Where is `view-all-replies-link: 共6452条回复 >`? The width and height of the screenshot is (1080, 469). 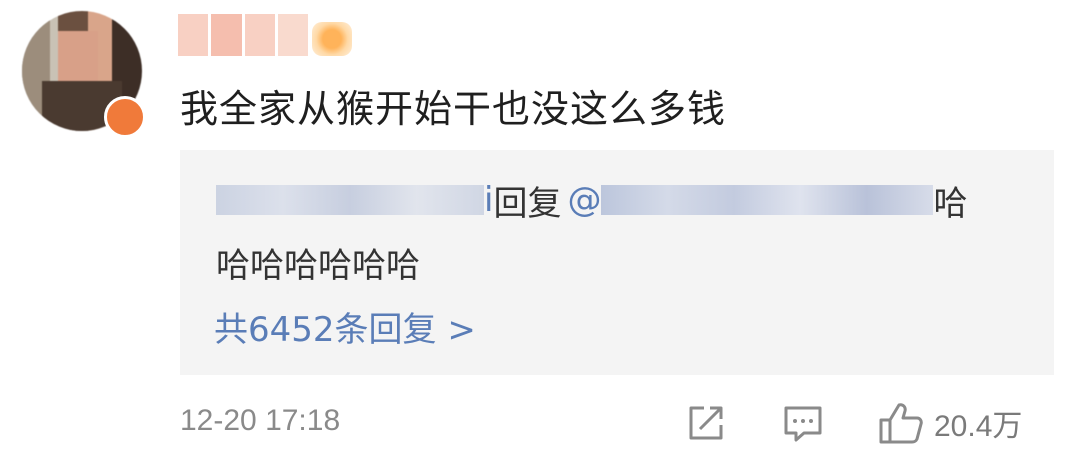
view-all-replies-link: 共6452条回复 > is located at coordinates (345, 326).